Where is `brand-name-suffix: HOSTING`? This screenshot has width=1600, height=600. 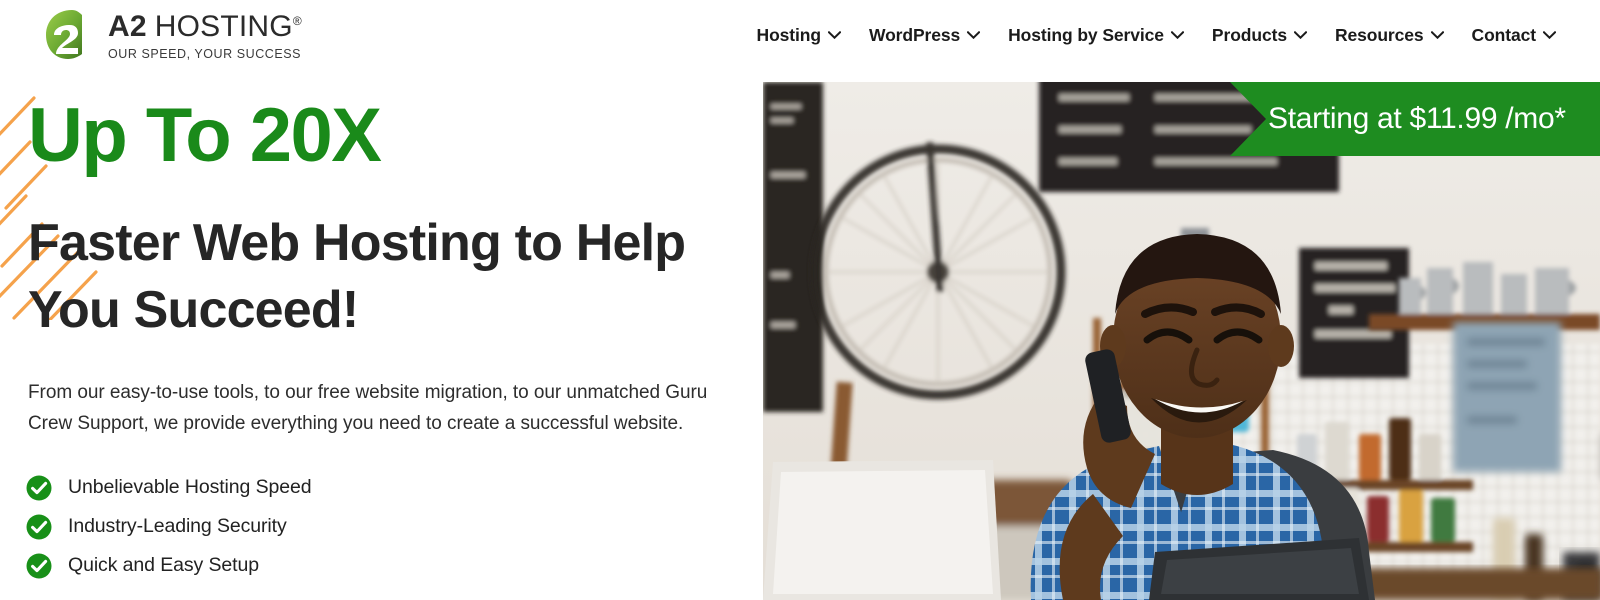
brand-name-suffix: HOSTING is located at coordinates (223, 26).